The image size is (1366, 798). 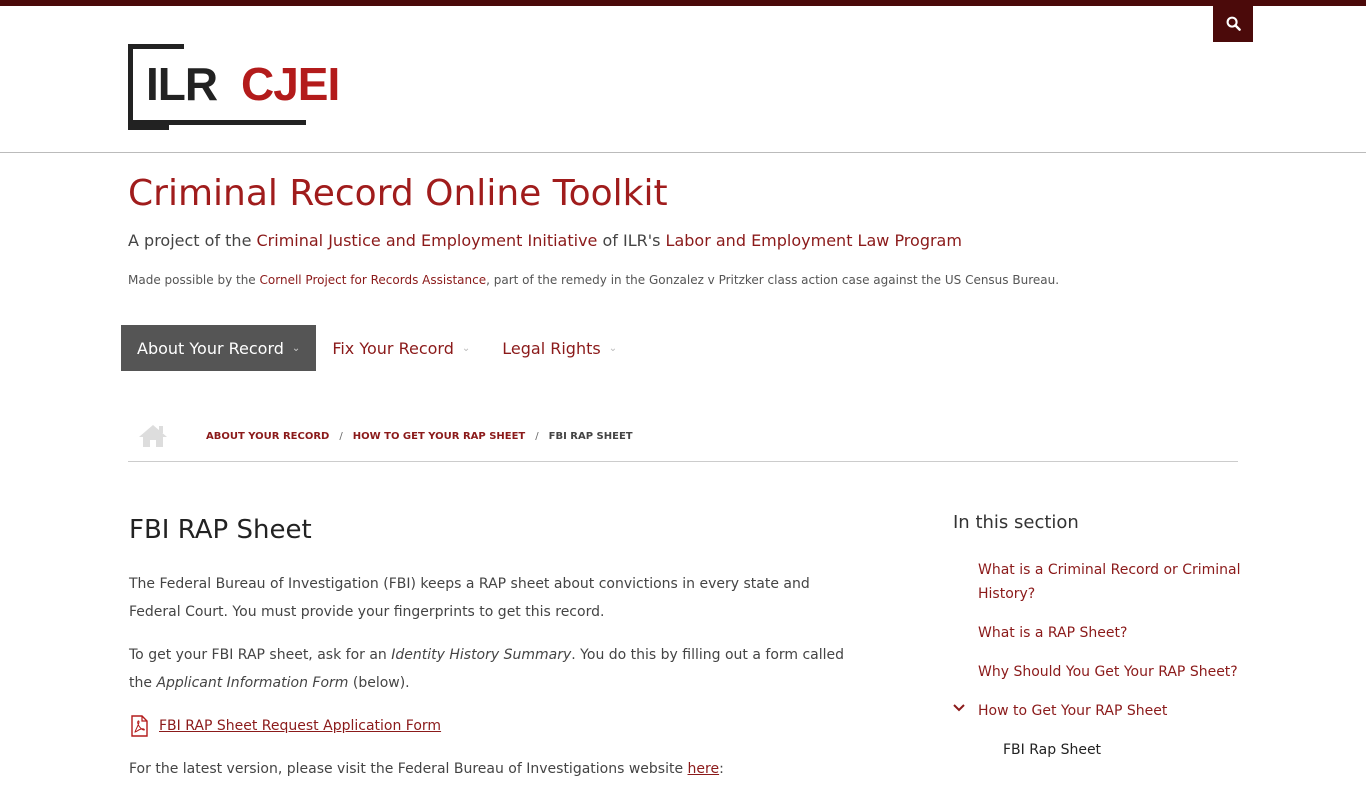 What do you see at coordinates (814, 240) in the screenshot?
I see `lel-program-link: Labor and Employment Law Program` at bounding box center [814, 240].